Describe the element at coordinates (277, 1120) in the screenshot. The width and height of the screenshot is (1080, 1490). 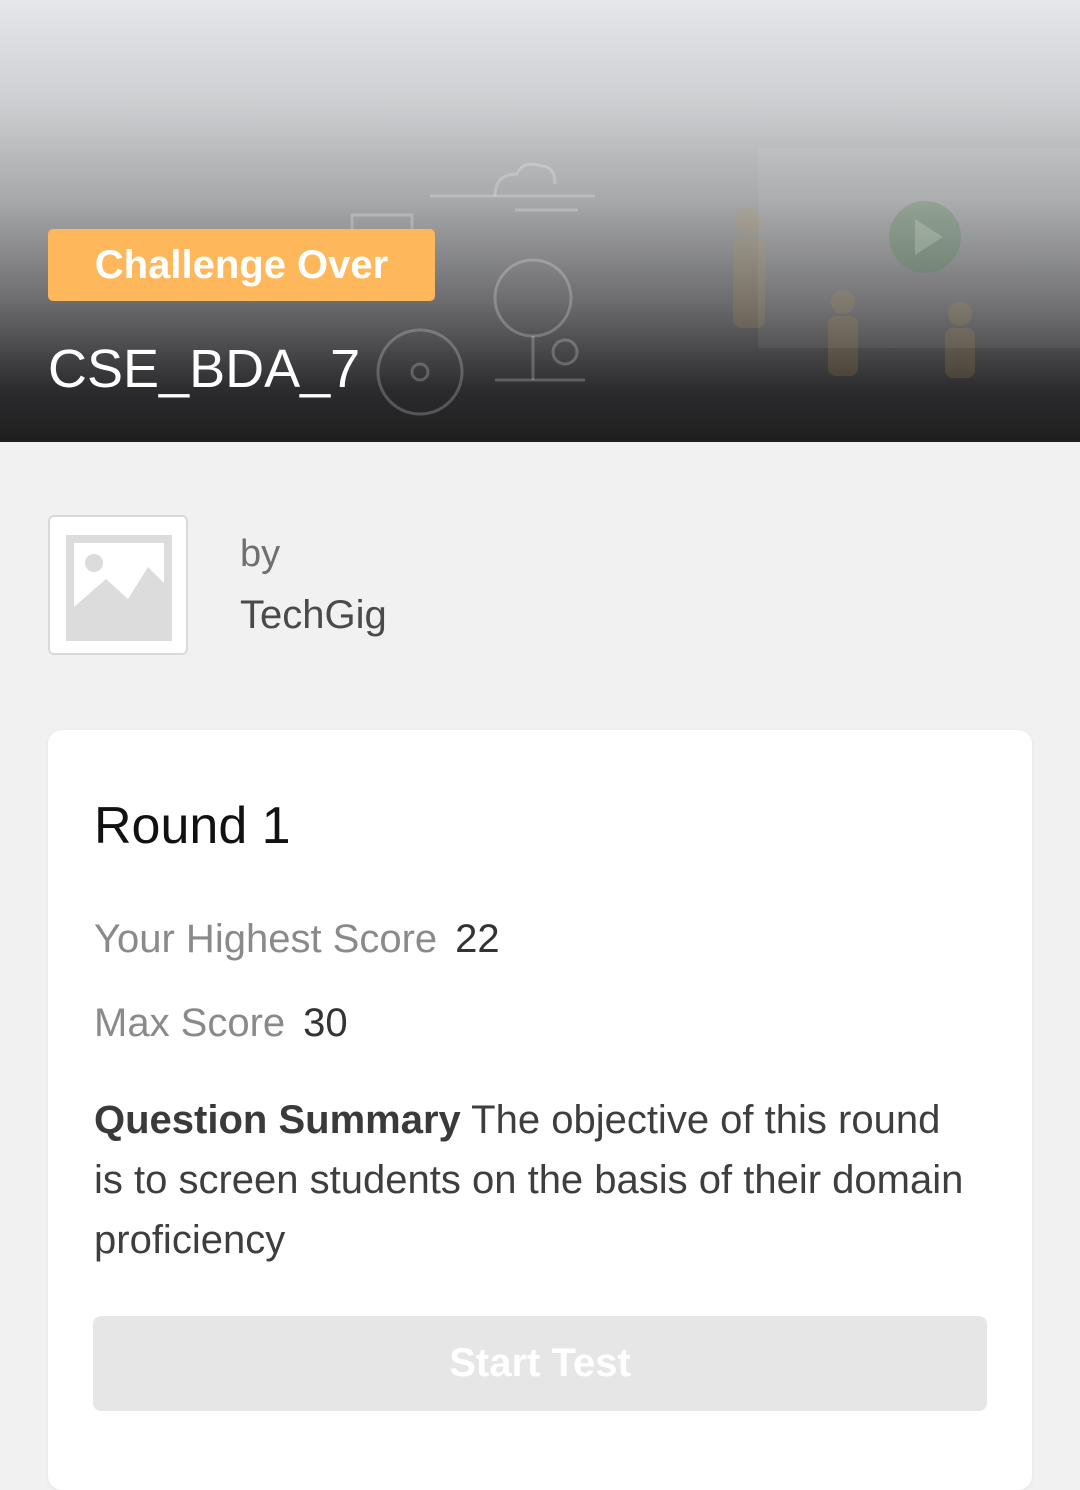
I see `question-summary-label: Question Summary` at that location.